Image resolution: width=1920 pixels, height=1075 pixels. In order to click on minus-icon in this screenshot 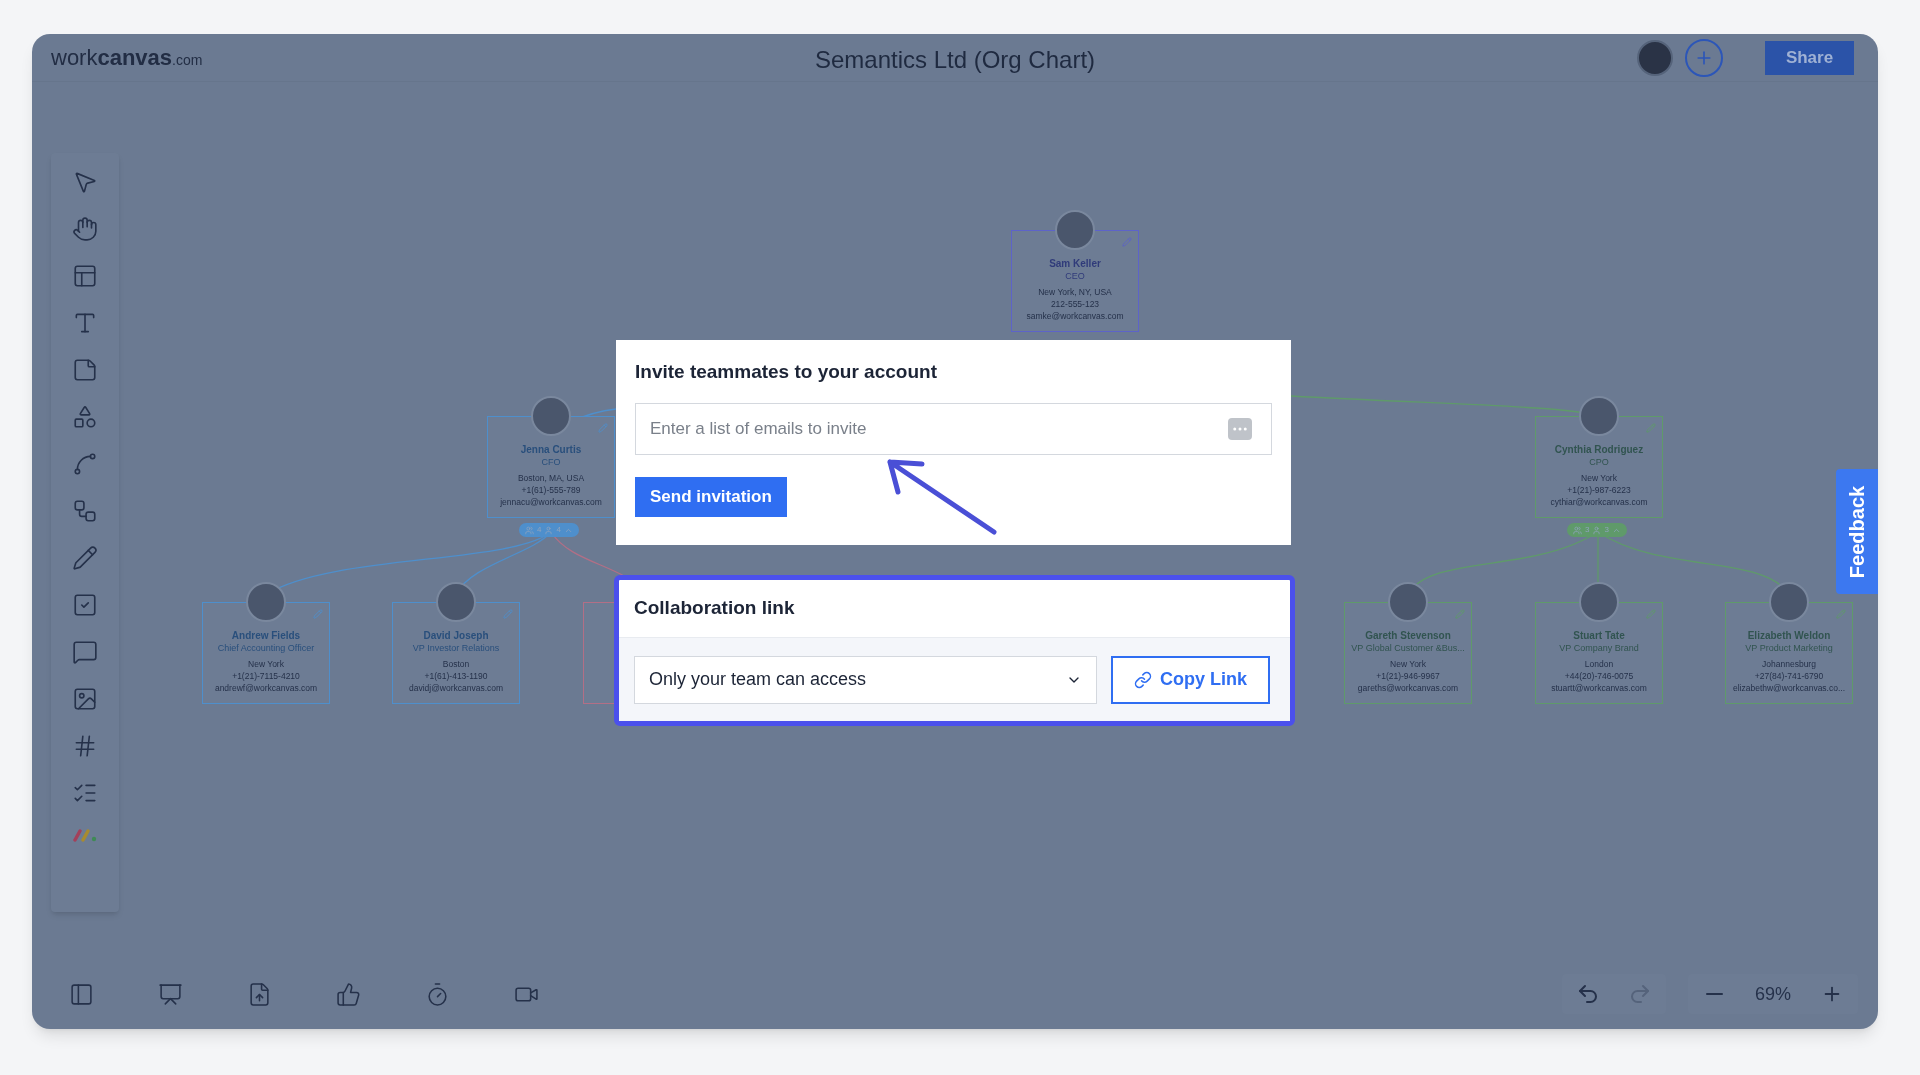, I will do `click(1714, 994)`.